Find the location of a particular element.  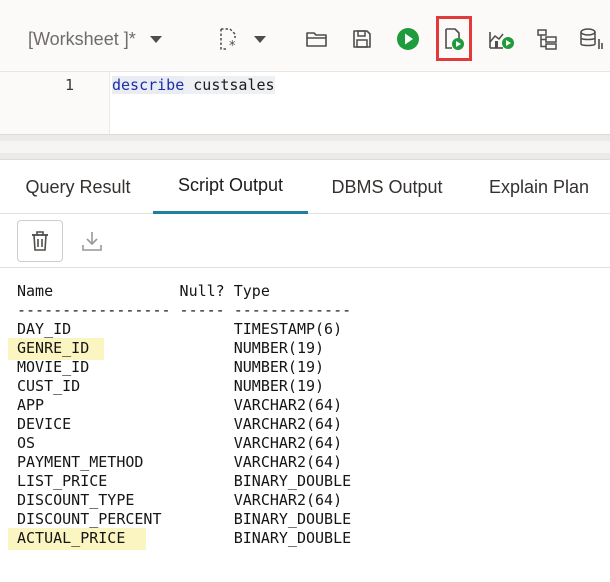

tab-dbms-output: DBMS Output is located at coordinates (387, 187).